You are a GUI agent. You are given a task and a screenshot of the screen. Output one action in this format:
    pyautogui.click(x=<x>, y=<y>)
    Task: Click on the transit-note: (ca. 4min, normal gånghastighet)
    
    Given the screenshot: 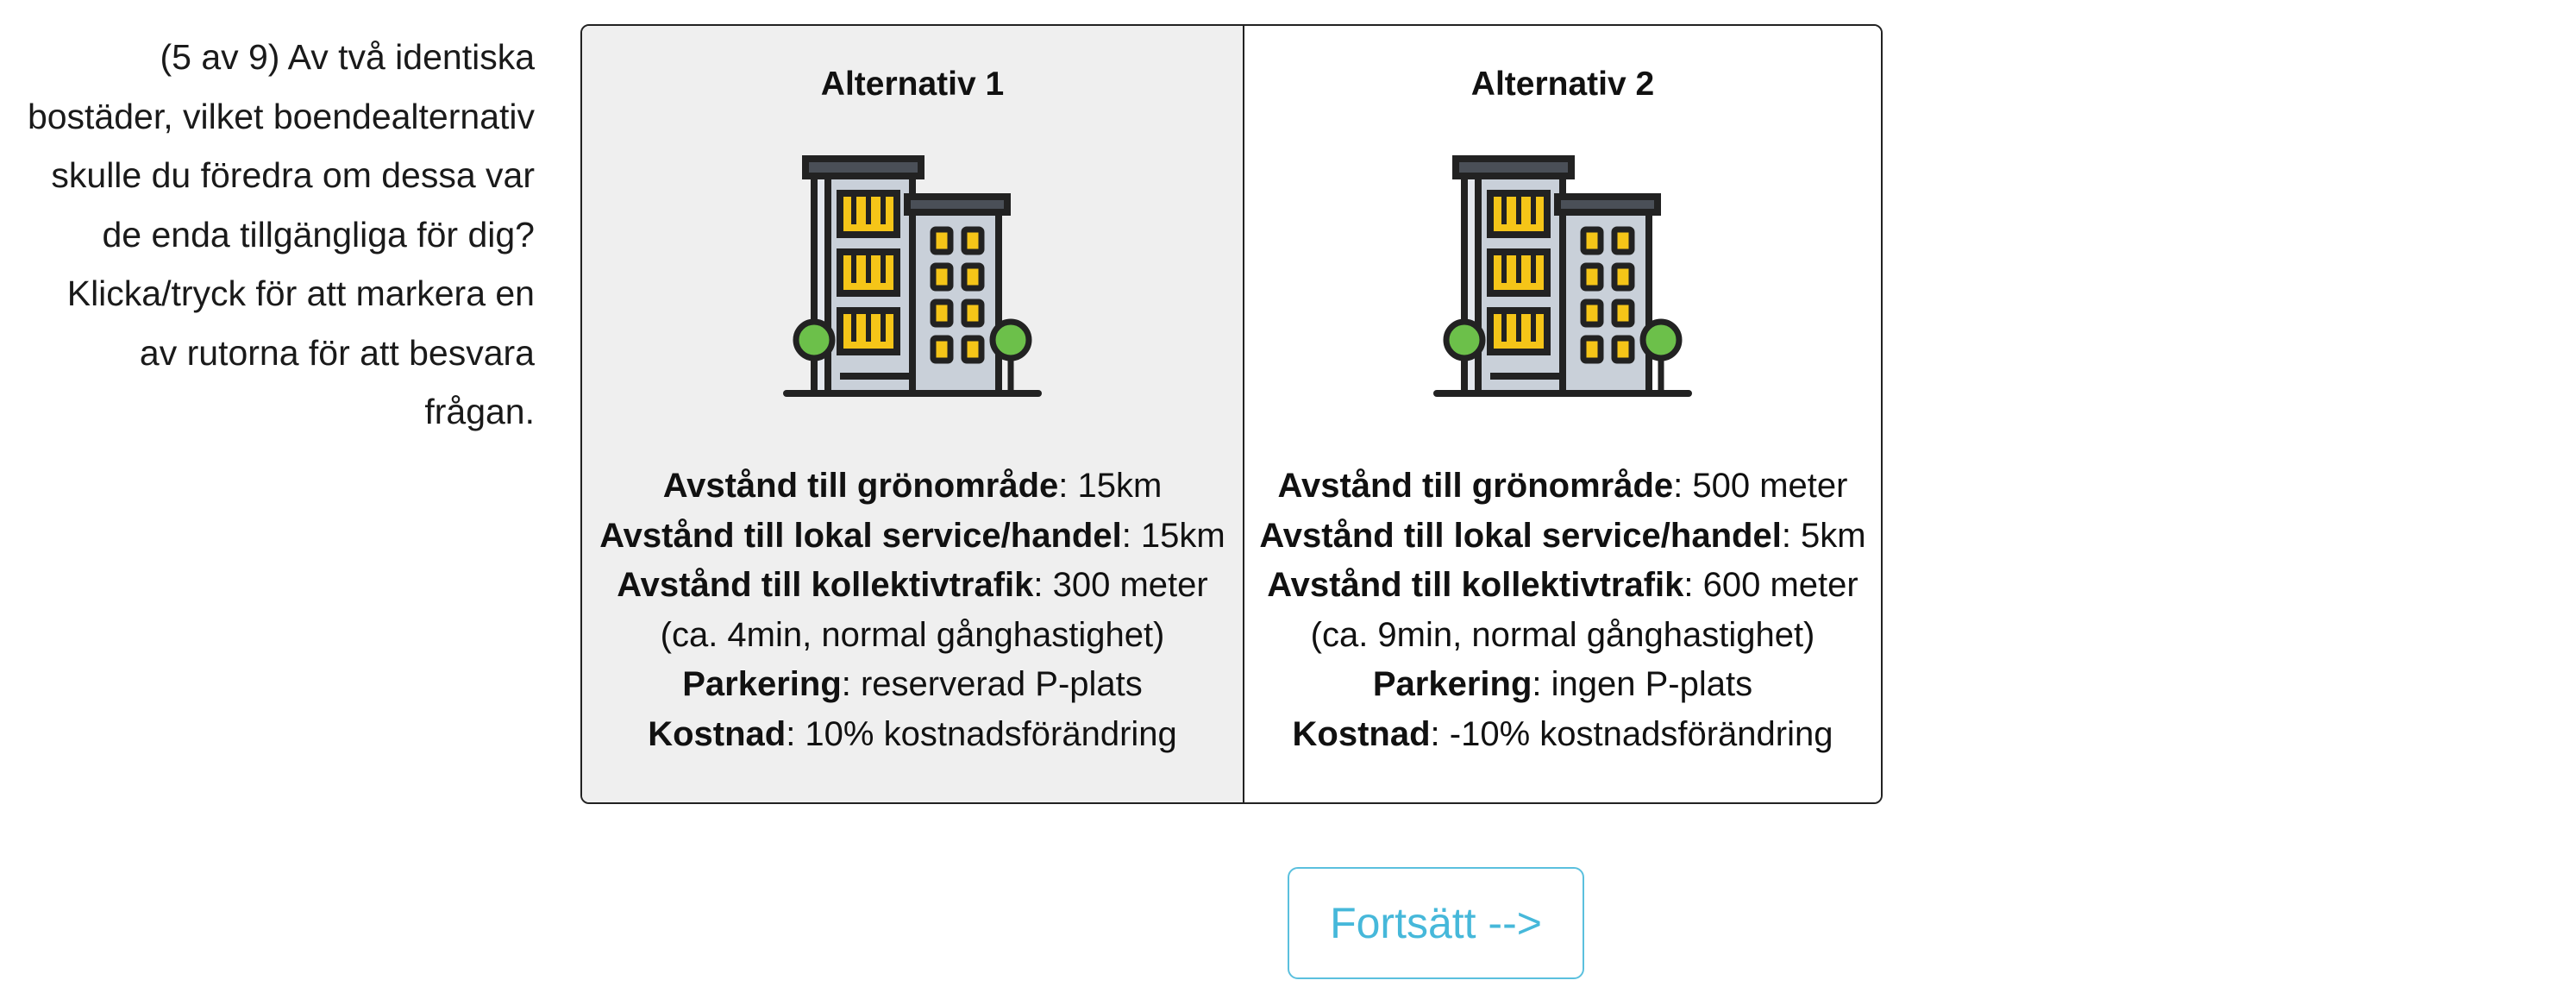 What is the action you would take?
    pyautogui.click(x=912, y=634)
    